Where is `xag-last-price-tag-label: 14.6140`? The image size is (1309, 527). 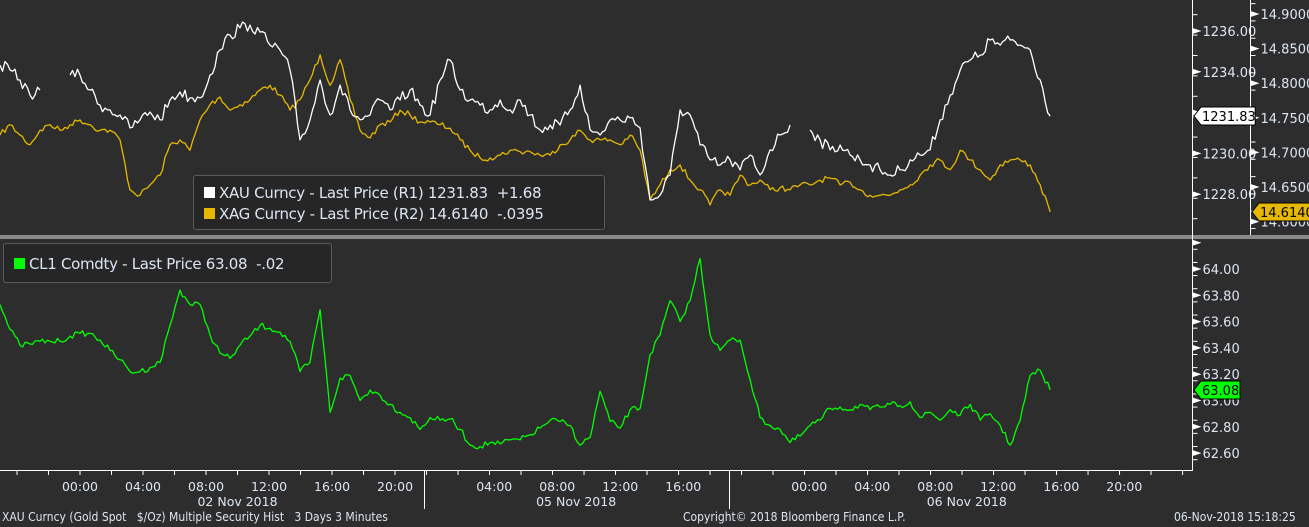 xag-last-price-tag-label: 14.6140 is located at coordinates (1284, 213).